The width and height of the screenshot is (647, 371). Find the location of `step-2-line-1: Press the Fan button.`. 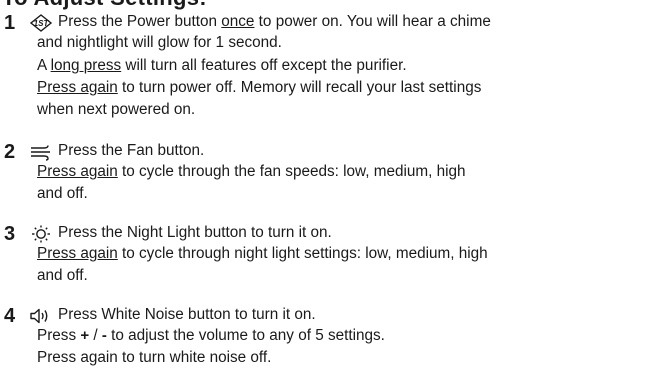

step-2-line-1: Press the Fan button. is located at coordinates (131, 150).